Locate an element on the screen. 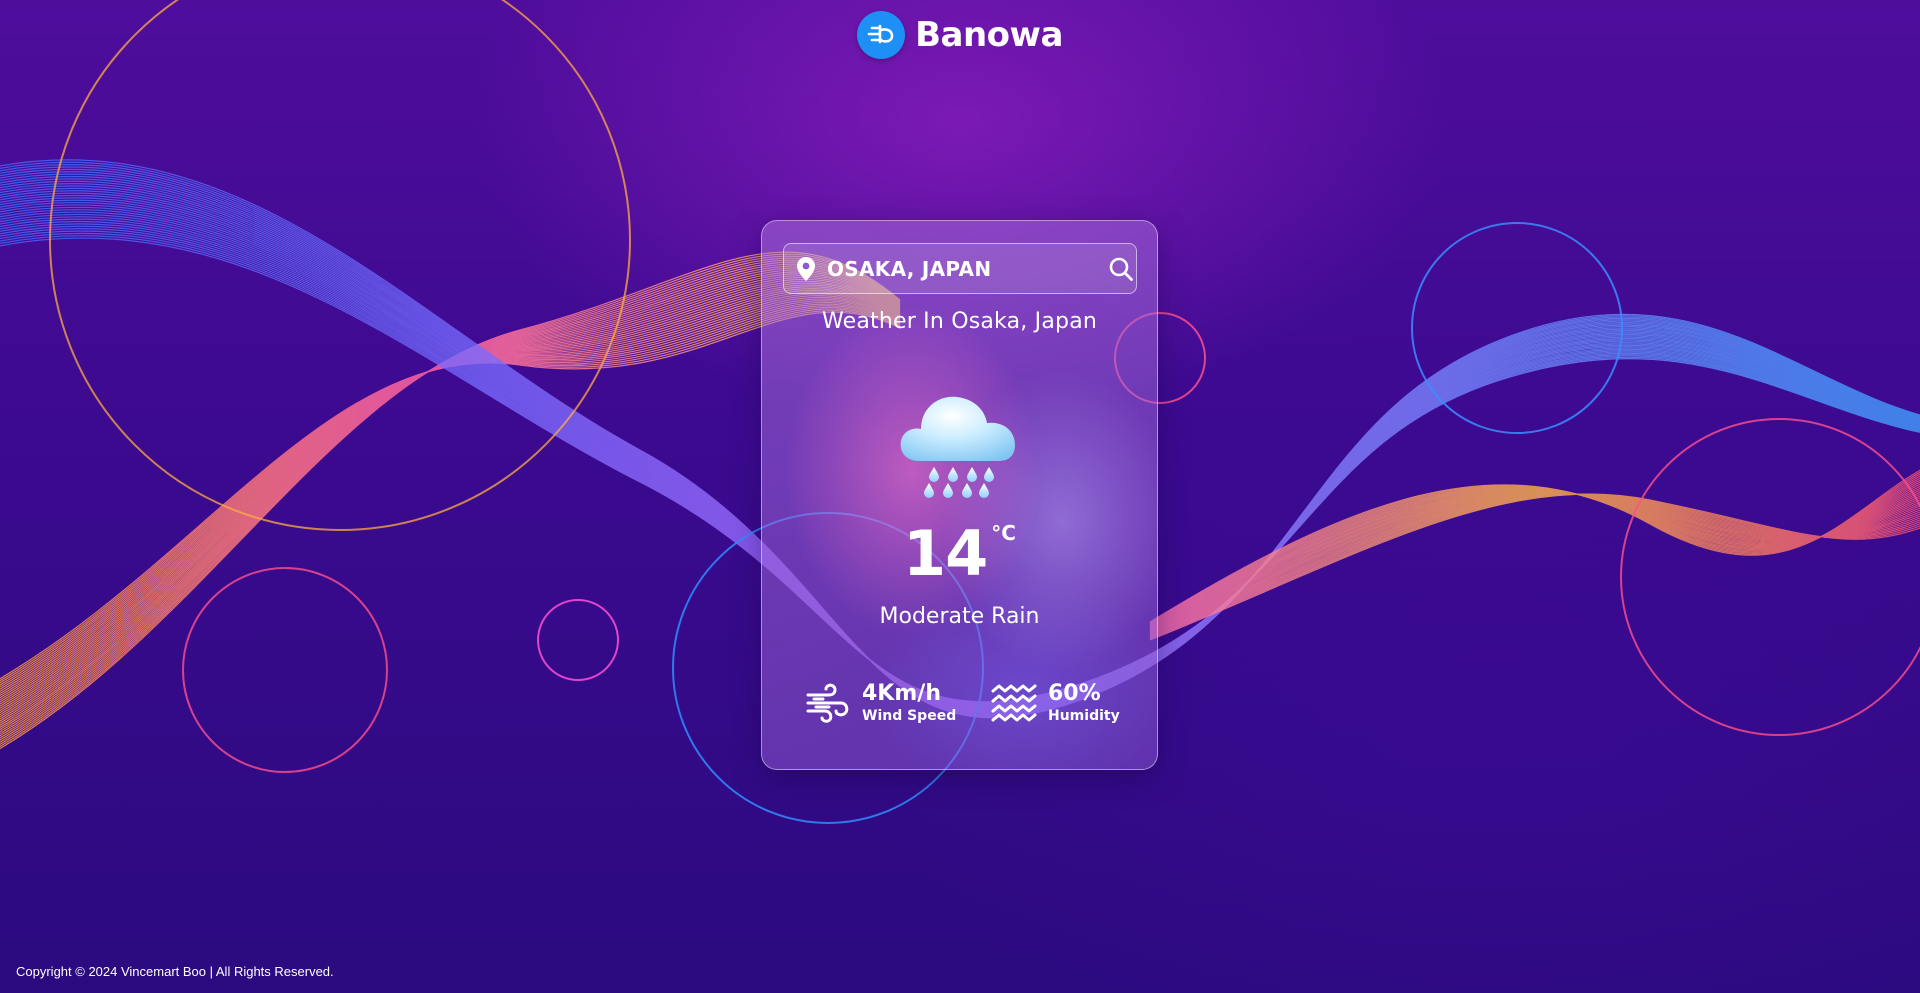  wind-icon is located at coordinates (828, 703).